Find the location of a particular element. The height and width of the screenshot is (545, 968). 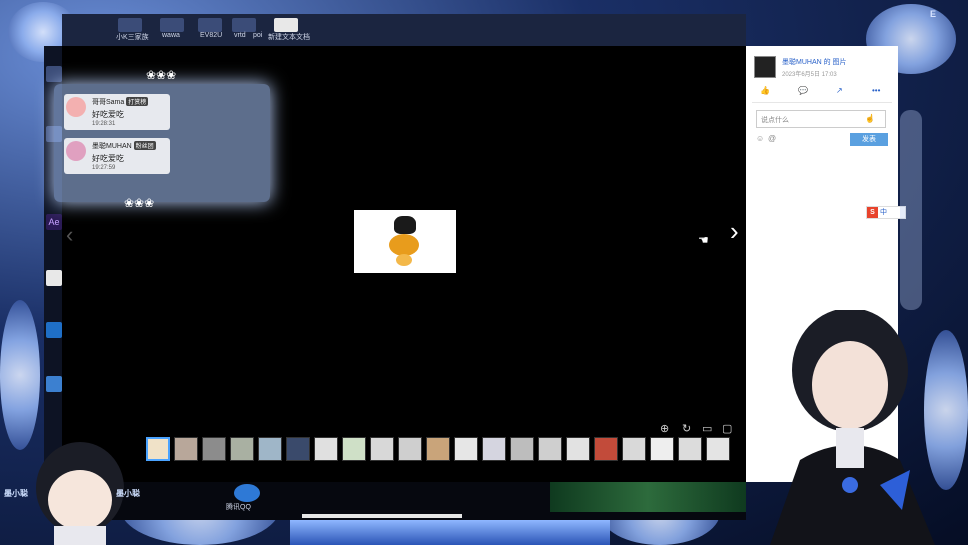

desktop-icon-row: 小K三家族 wawa EV82U vrtd poi 新建文本文档 is located at coordinates (404, 30).